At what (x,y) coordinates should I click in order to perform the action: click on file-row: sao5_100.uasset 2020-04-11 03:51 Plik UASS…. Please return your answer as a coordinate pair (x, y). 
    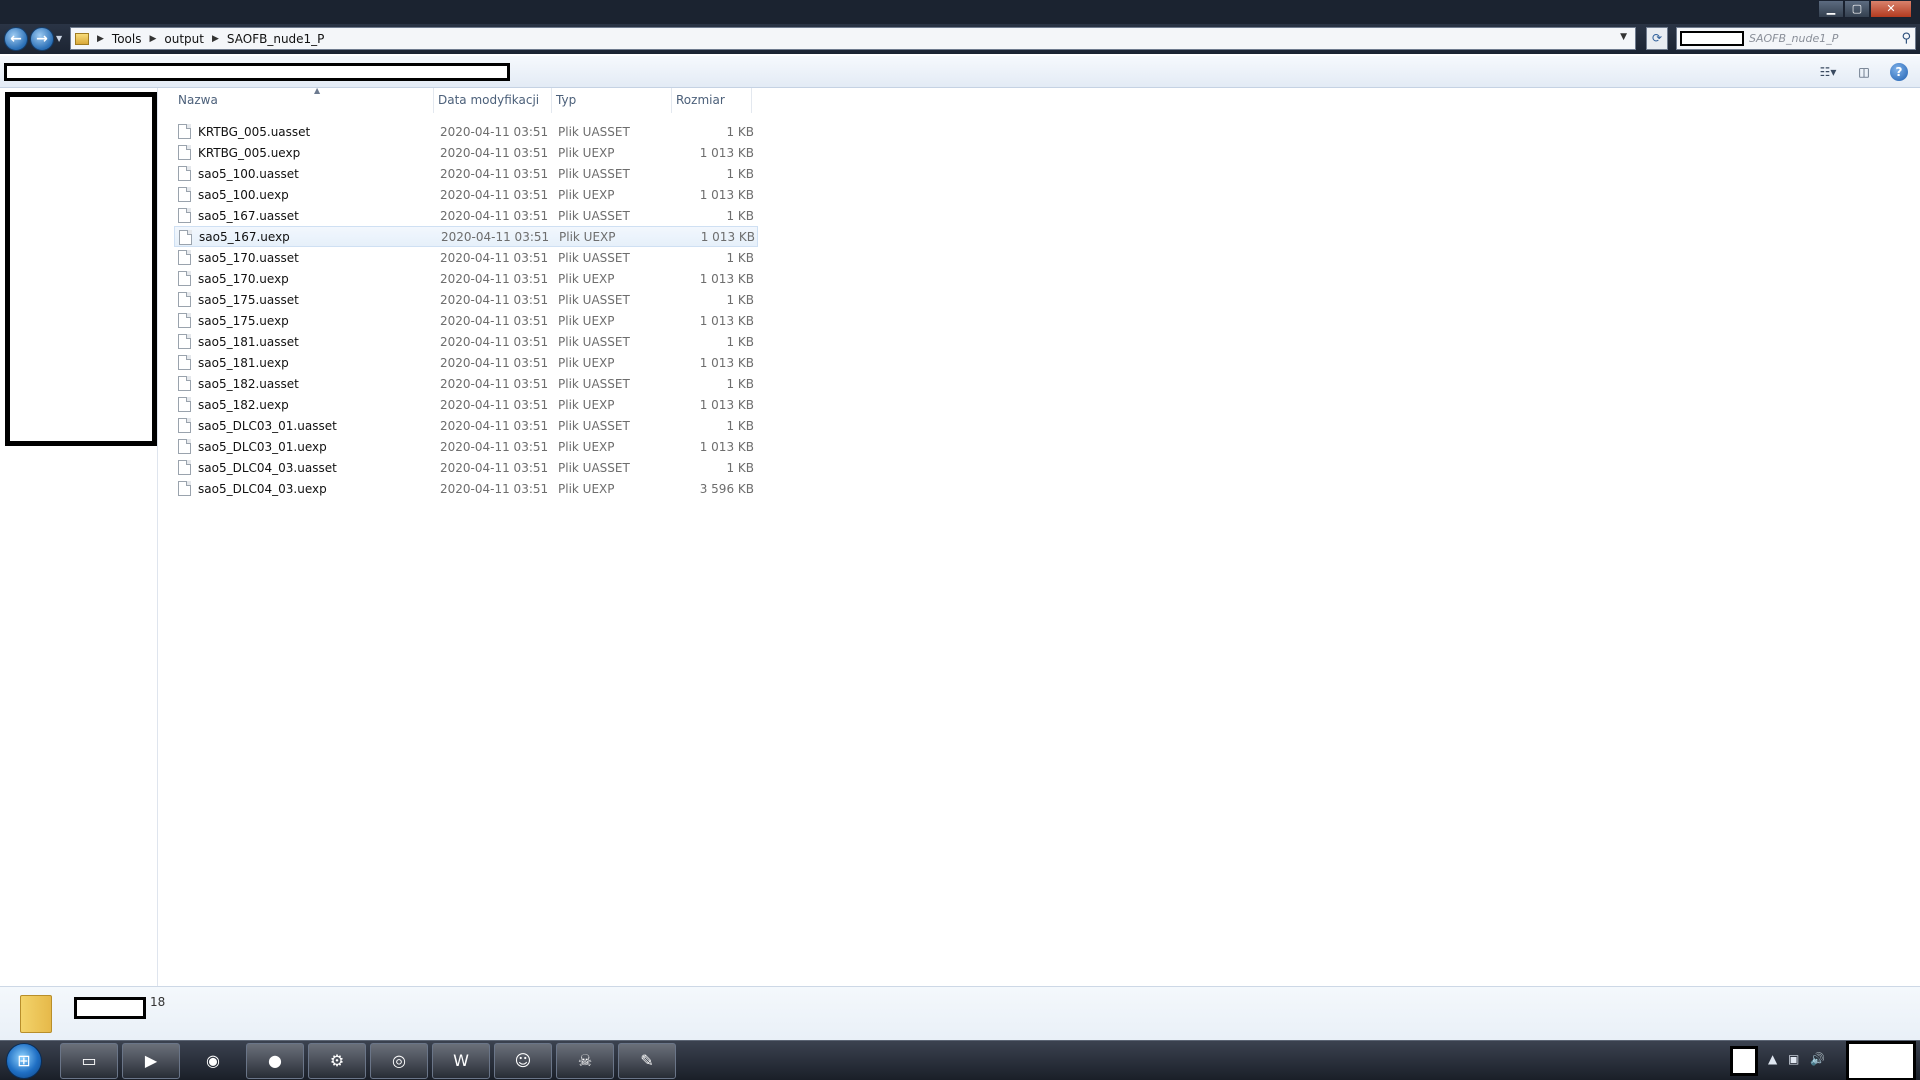
    Looking at the image, I should click on (466, 173).